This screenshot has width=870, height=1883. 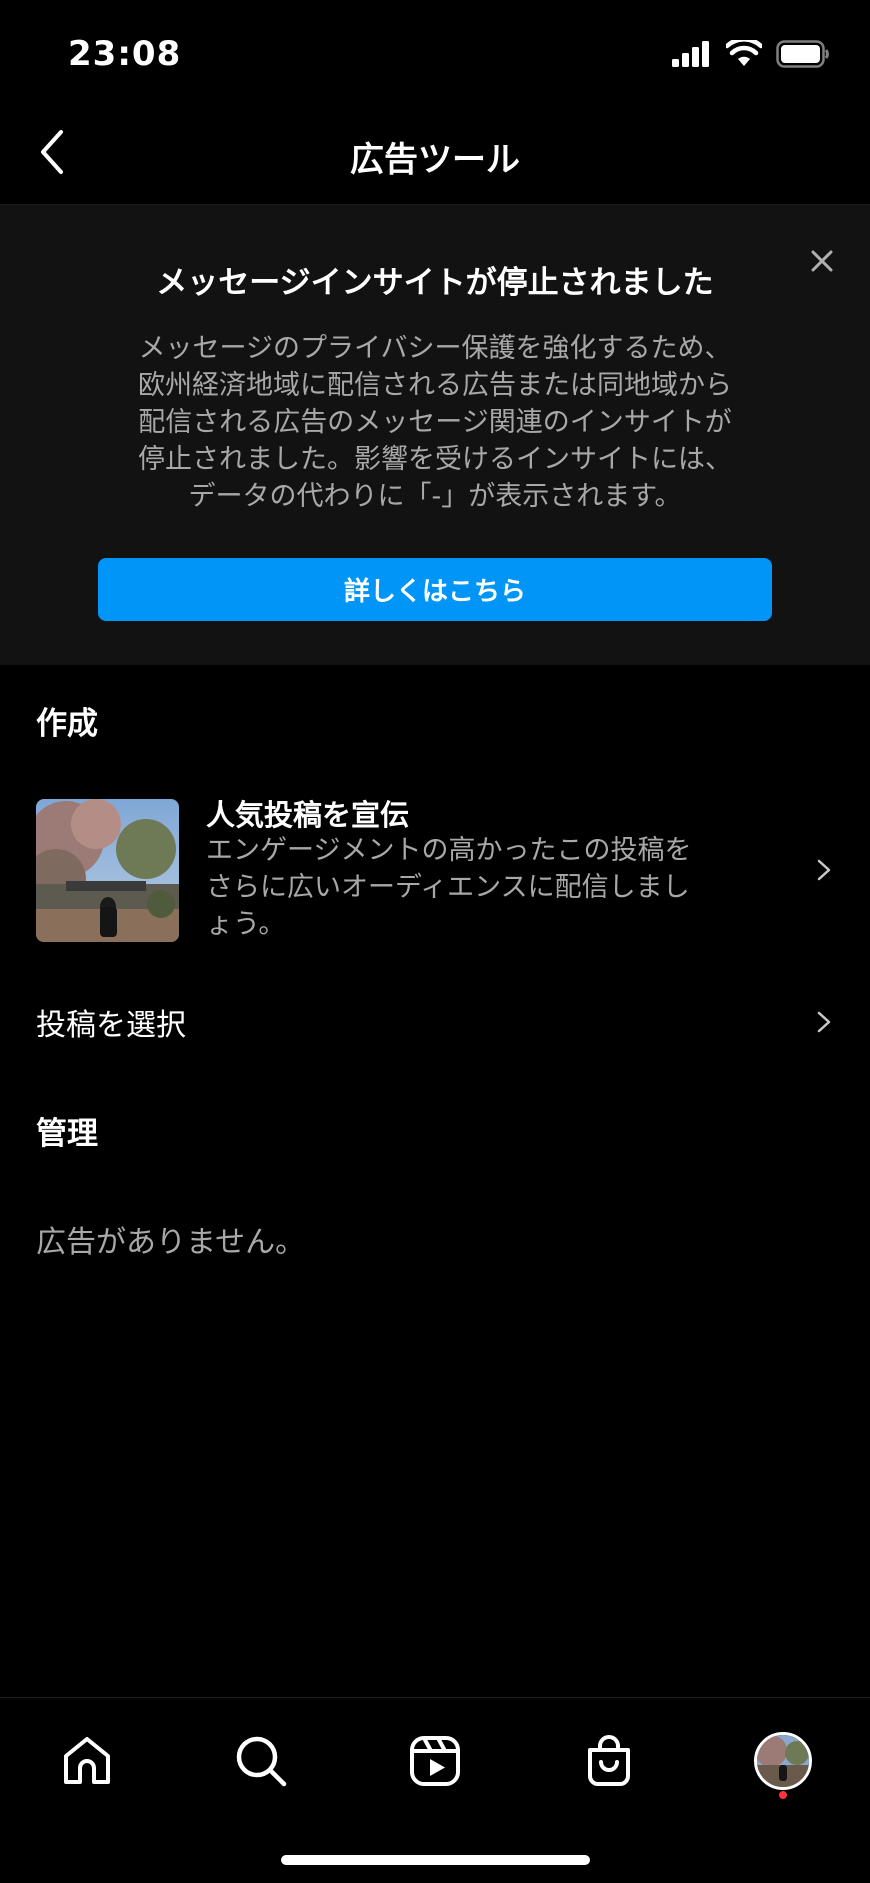 What do you see at coordinates (435, 589) in the screenshot?
I see `learn-more-button: 詳しくはこちら` at bounding box center [435, 589].